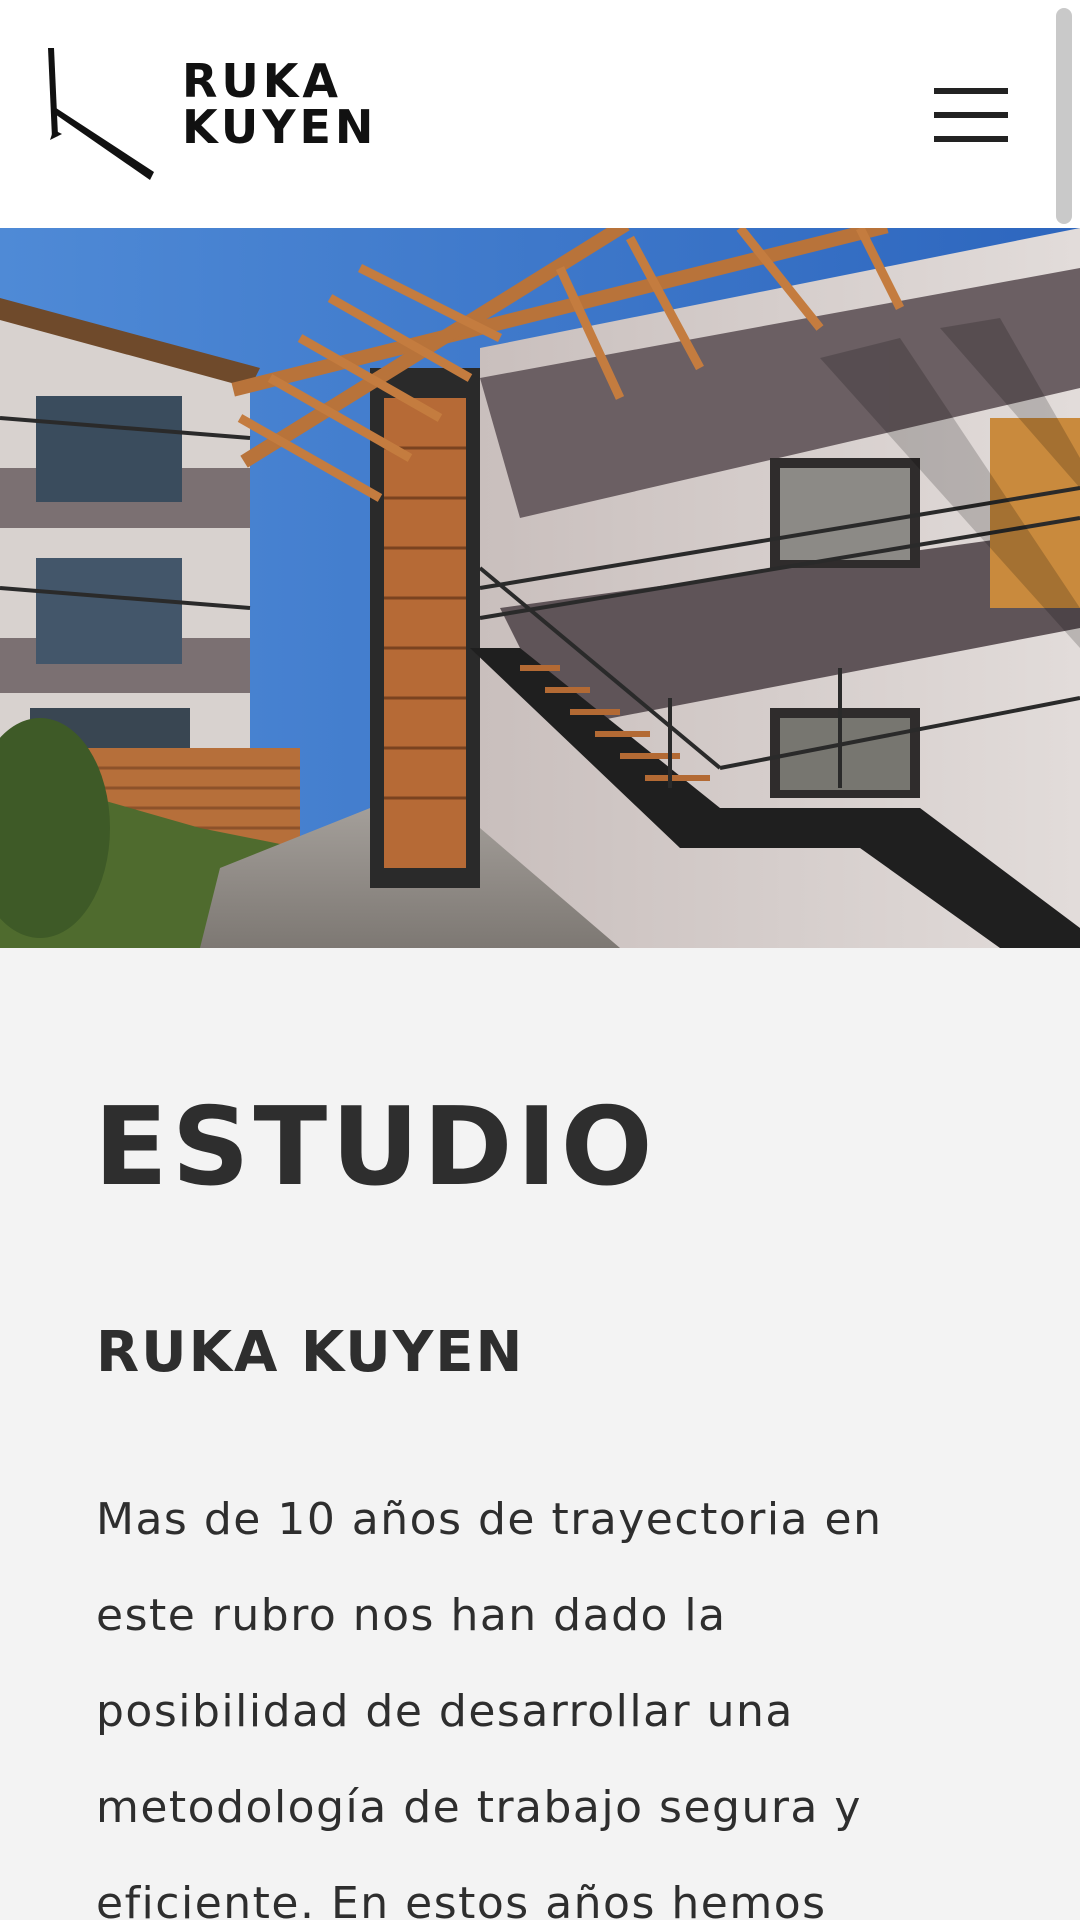 The height and width of the screenshot is (1920, 1080). I want to click on logo-line-2: KUYEN, so click(280, 127).